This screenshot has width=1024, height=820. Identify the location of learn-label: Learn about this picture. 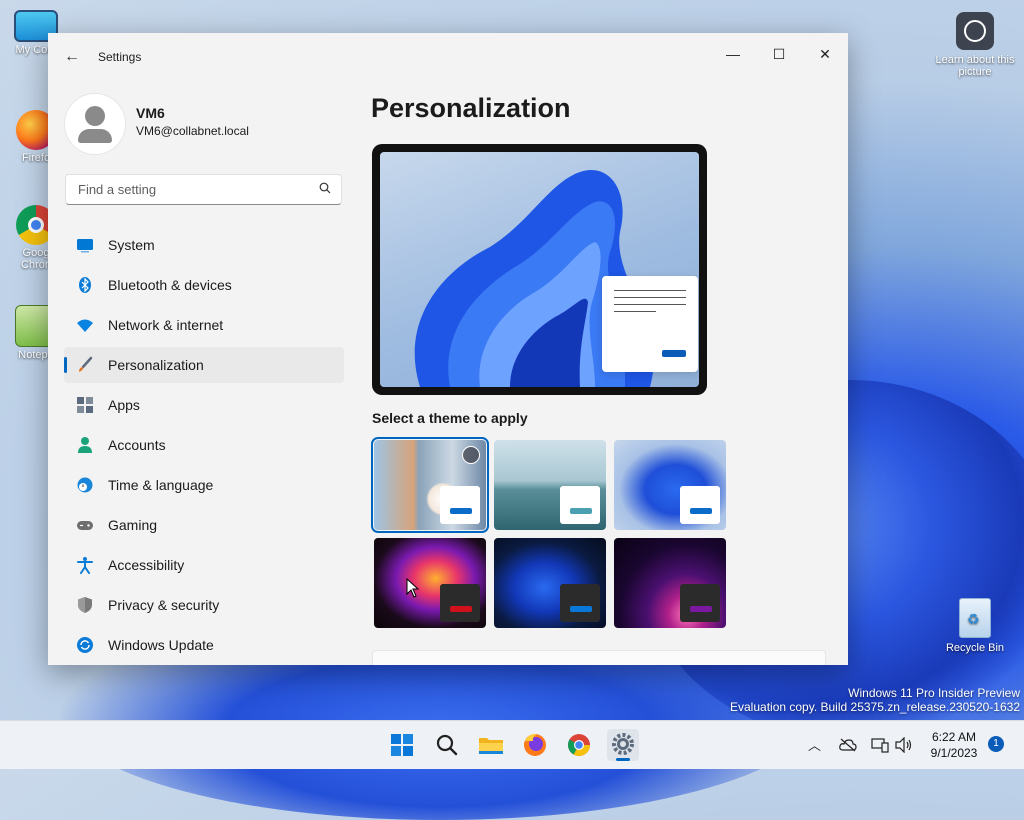
(975, 66).